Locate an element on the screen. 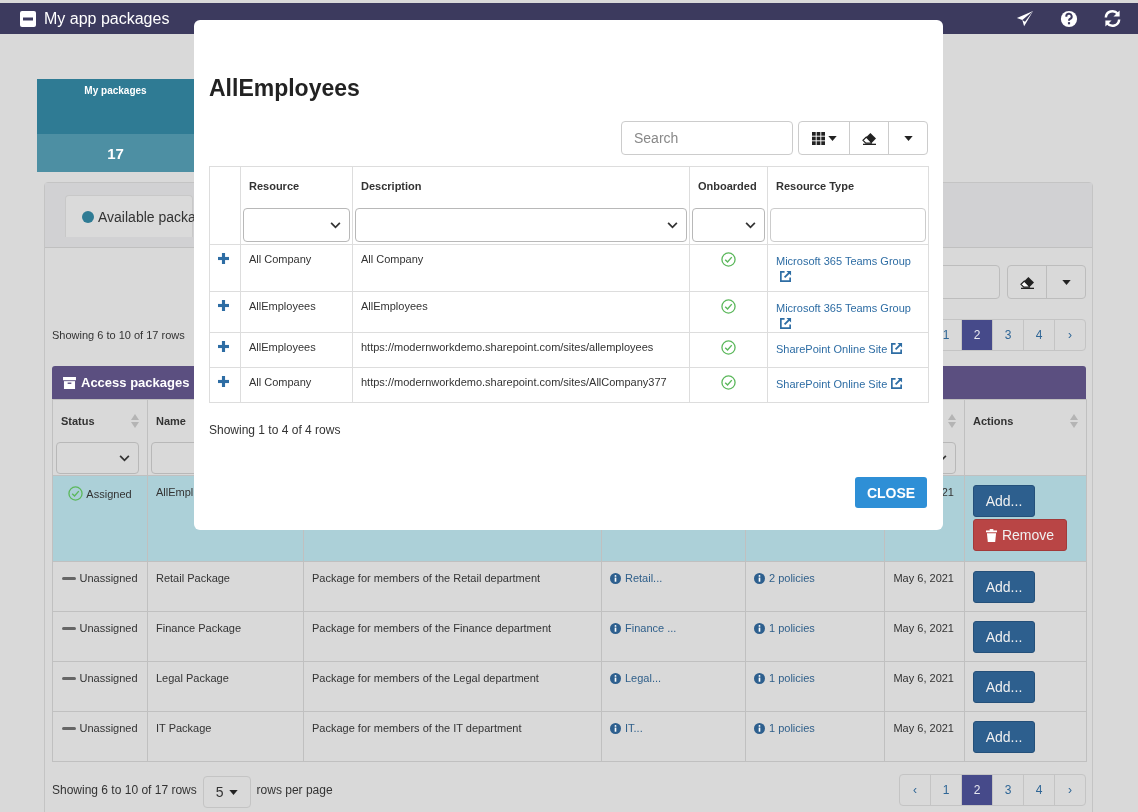  package-name: Finance Package is located at coordinates (198, 628).